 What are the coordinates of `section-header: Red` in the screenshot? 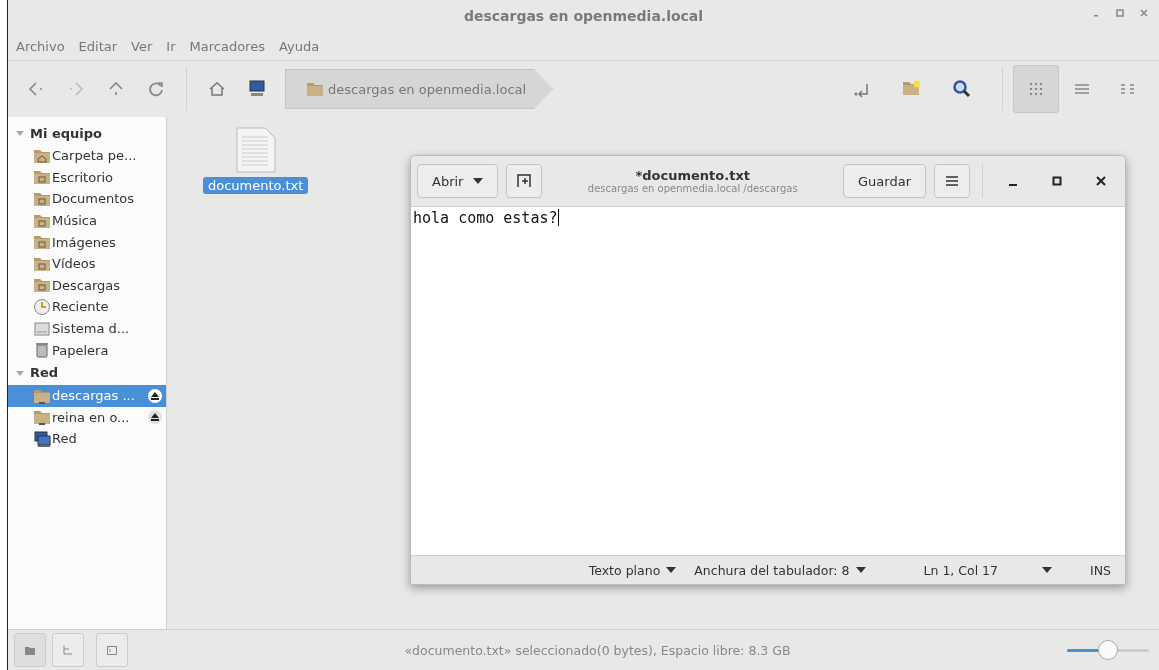 It's located at (44, 373).